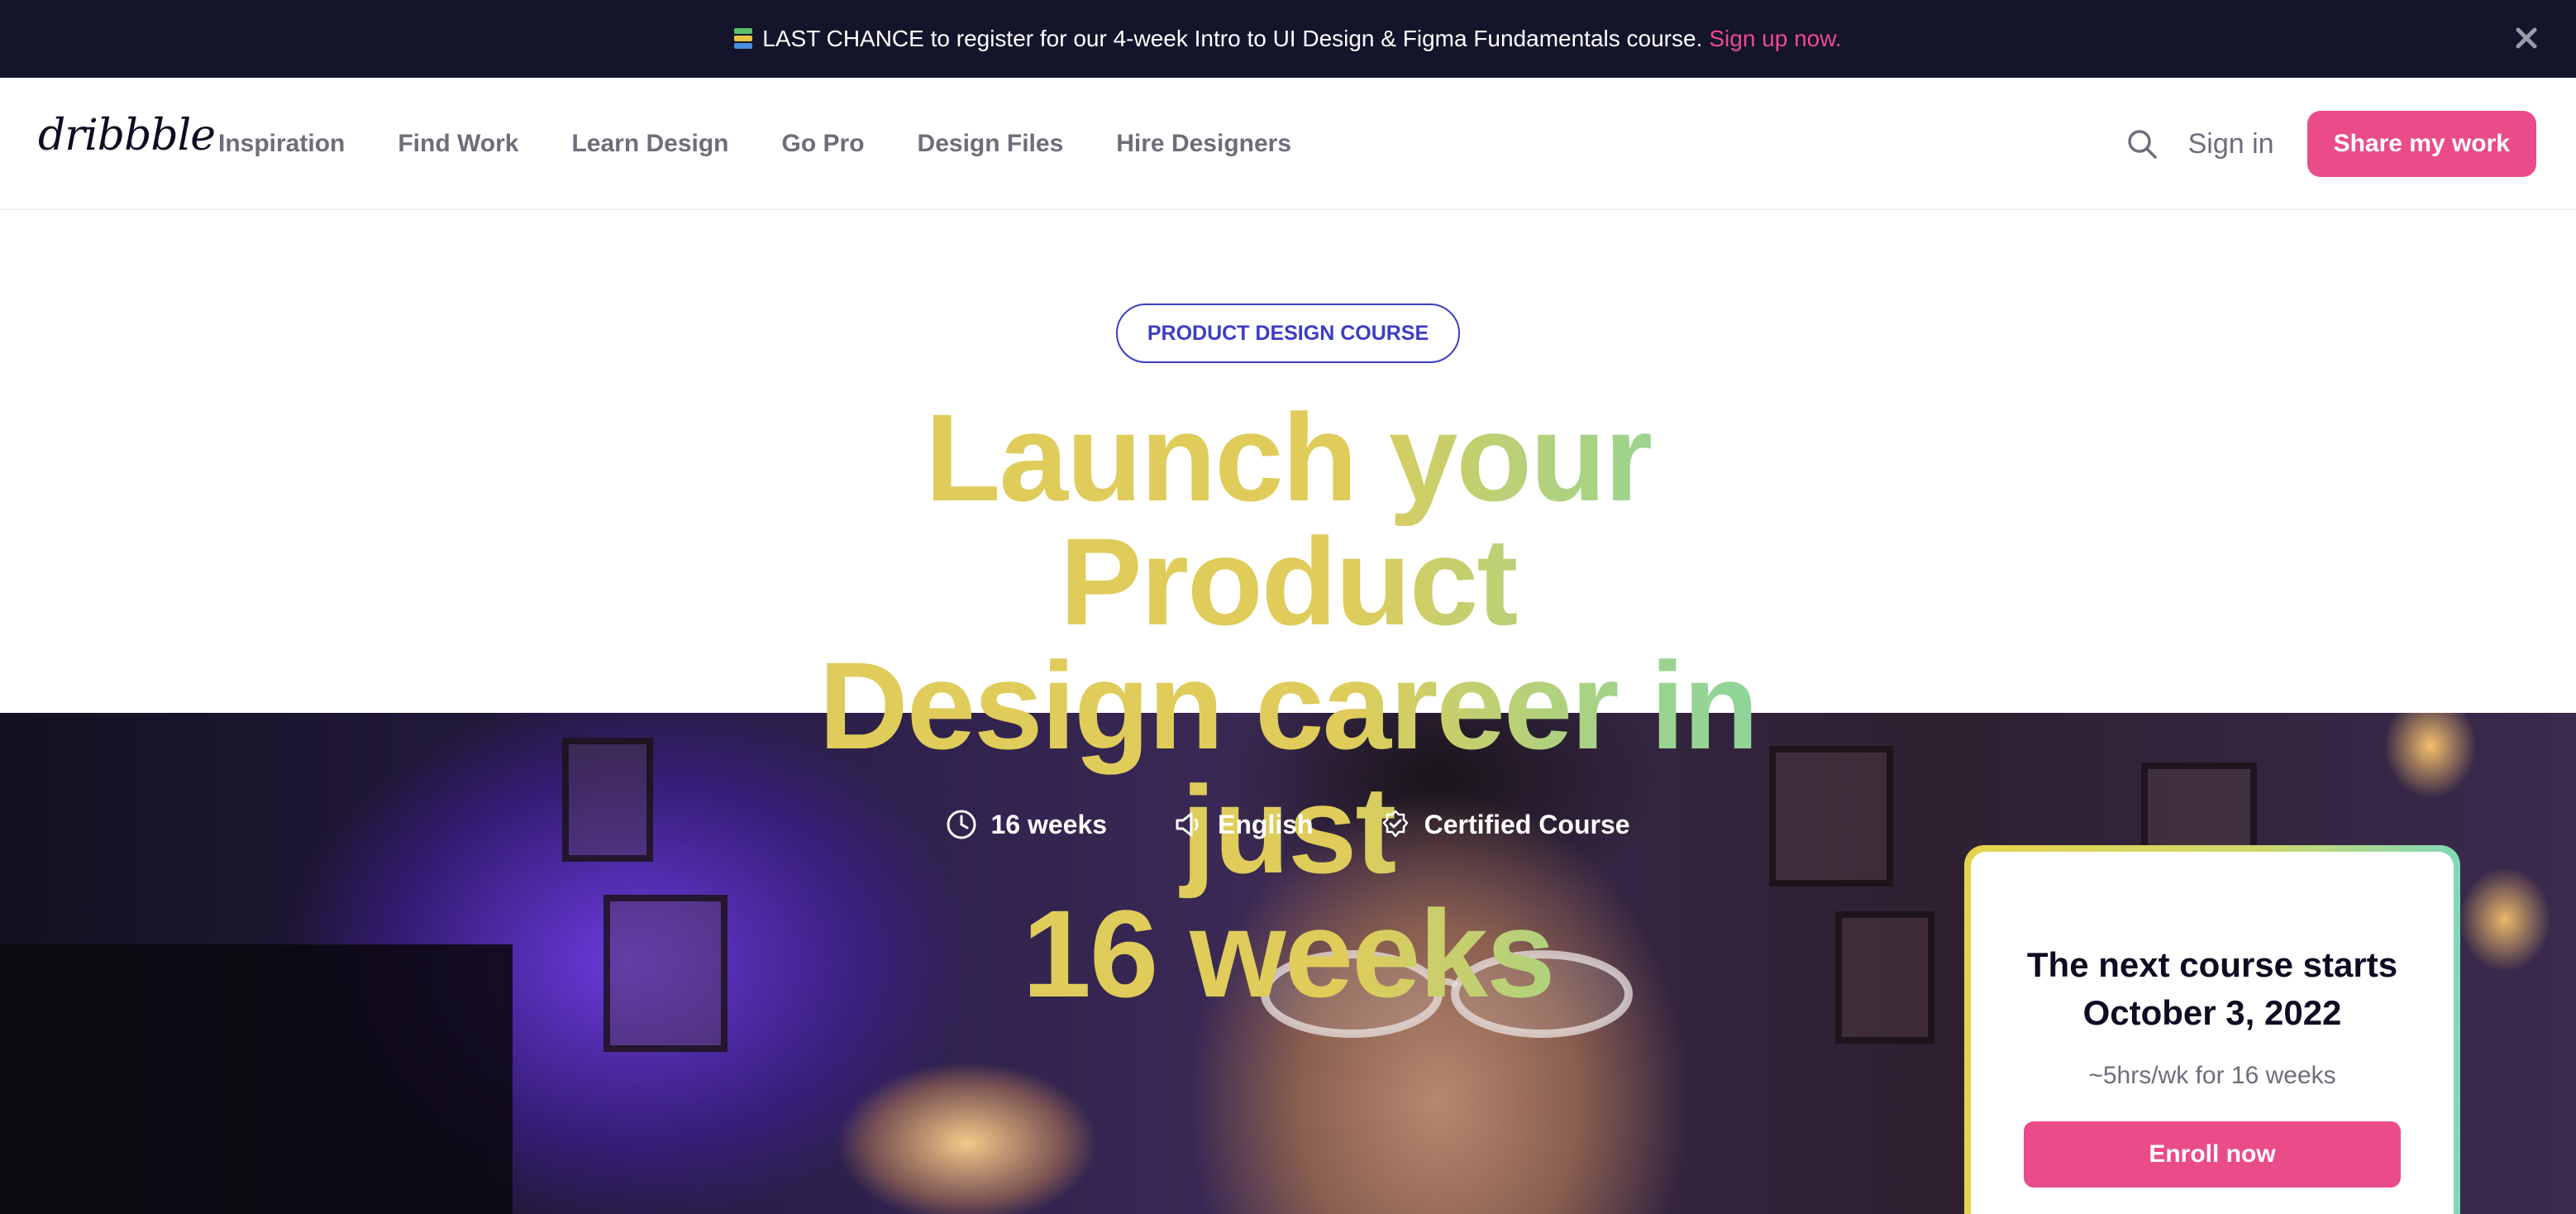 This screenshot has height=1214, width=2576. What do you see at coordinates (823, 144) in the screenshot?
I see `nav-link-go-pro: Go Pro` at bounding box center [823, 144].